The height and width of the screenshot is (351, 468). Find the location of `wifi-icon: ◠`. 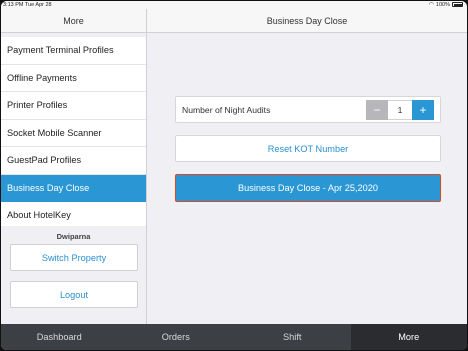

wifi-icon: ◠ is located at coordinates (431, 4).